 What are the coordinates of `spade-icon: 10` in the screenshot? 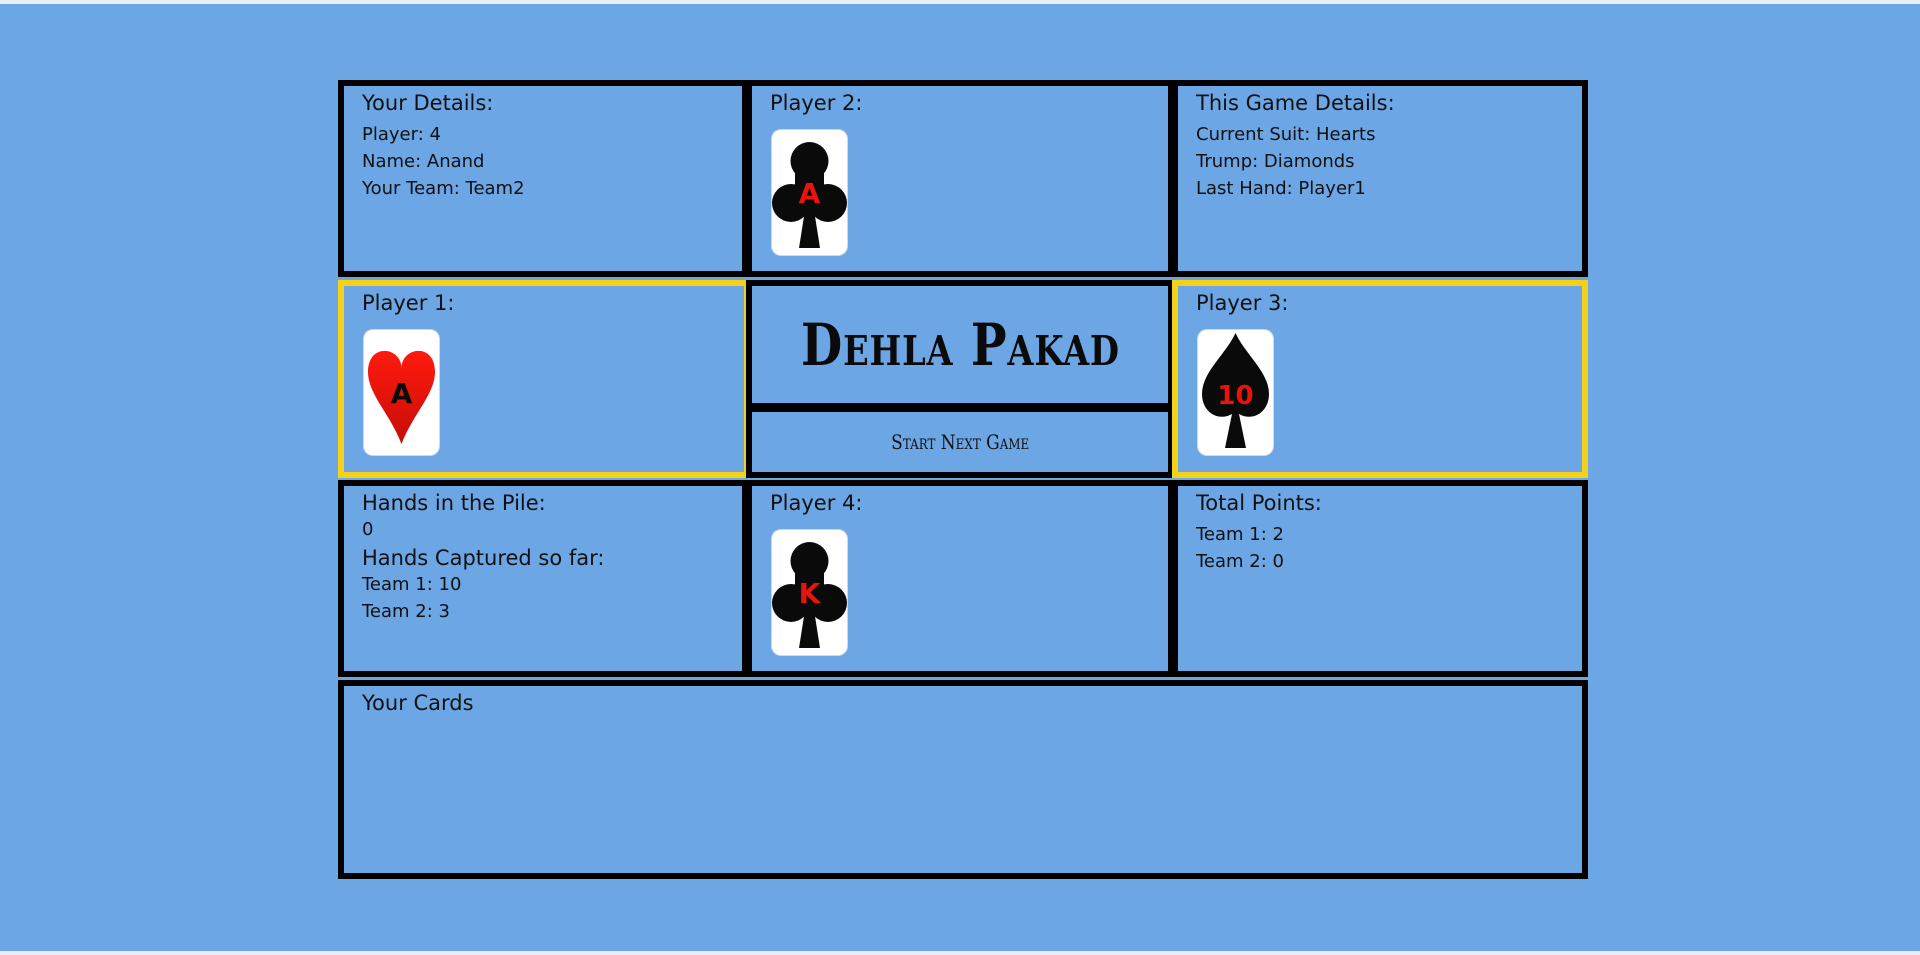 It's located at (1235, 390).